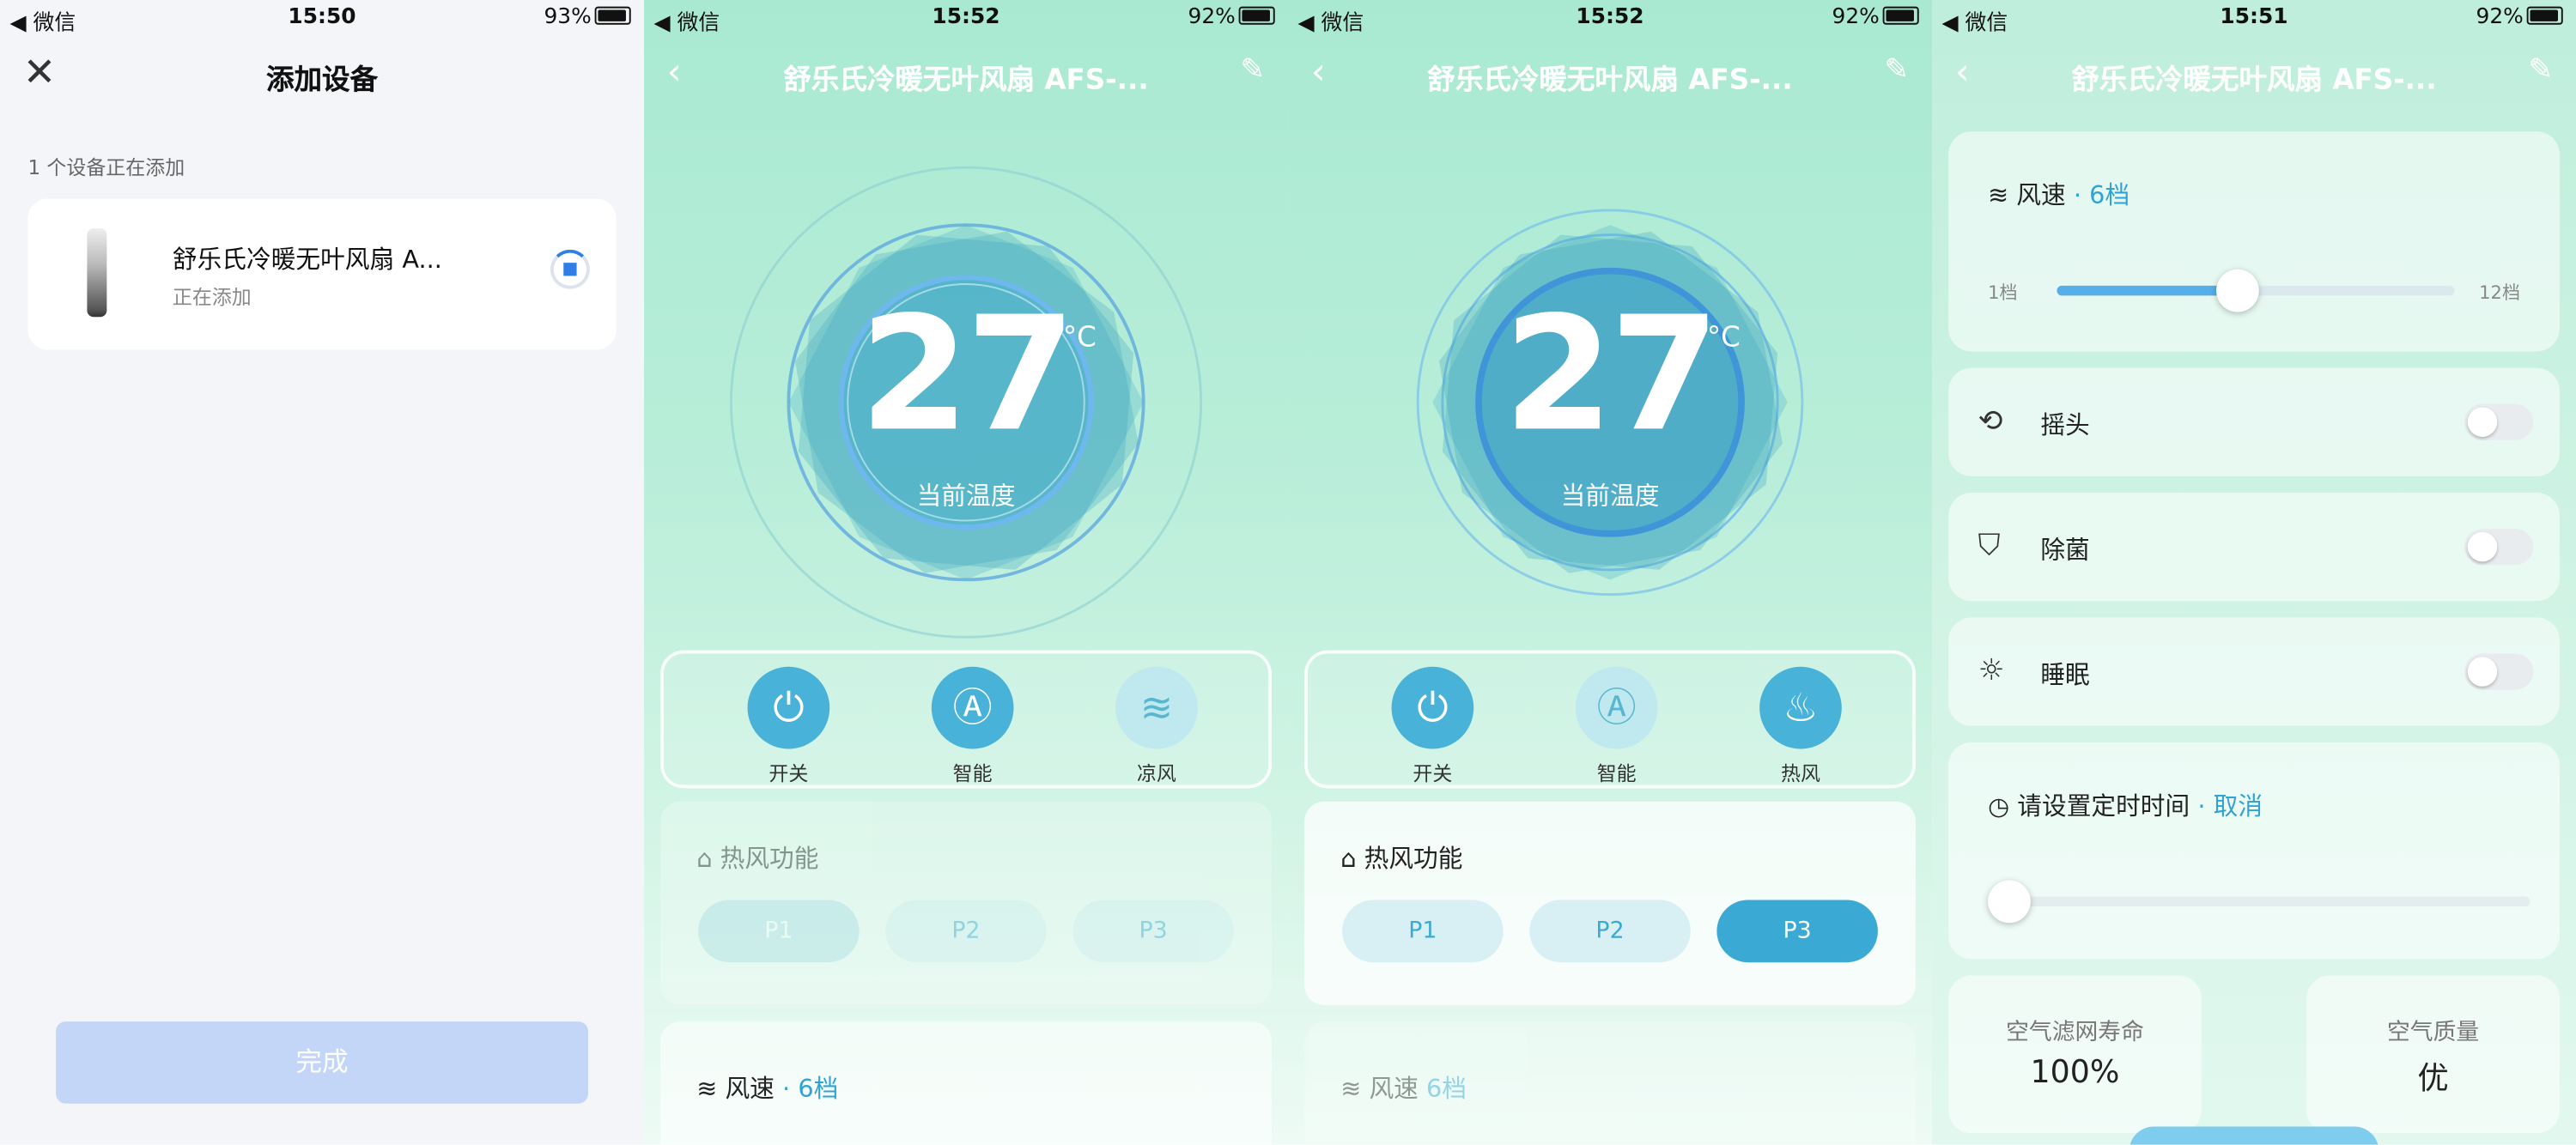  I want to click on device-card: 舒乐氏冷暖无叶风扇 A... 正在添加, so click(322, 274).